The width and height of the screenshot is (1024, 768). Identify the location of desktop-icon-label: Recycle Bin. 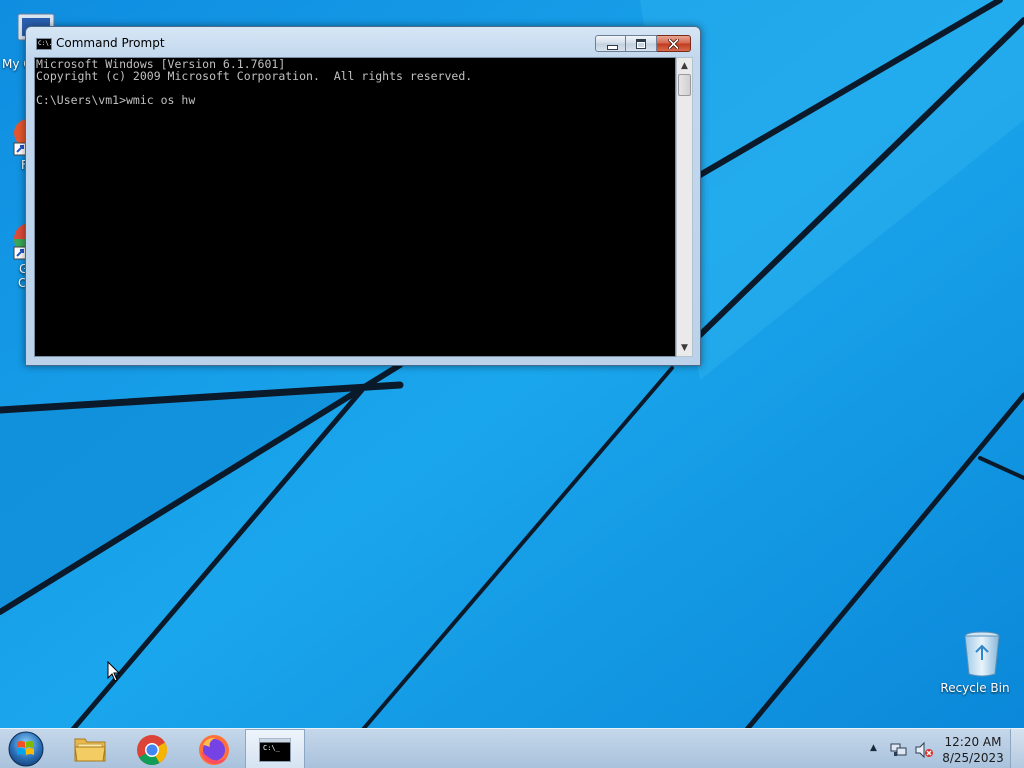
(975, 688).